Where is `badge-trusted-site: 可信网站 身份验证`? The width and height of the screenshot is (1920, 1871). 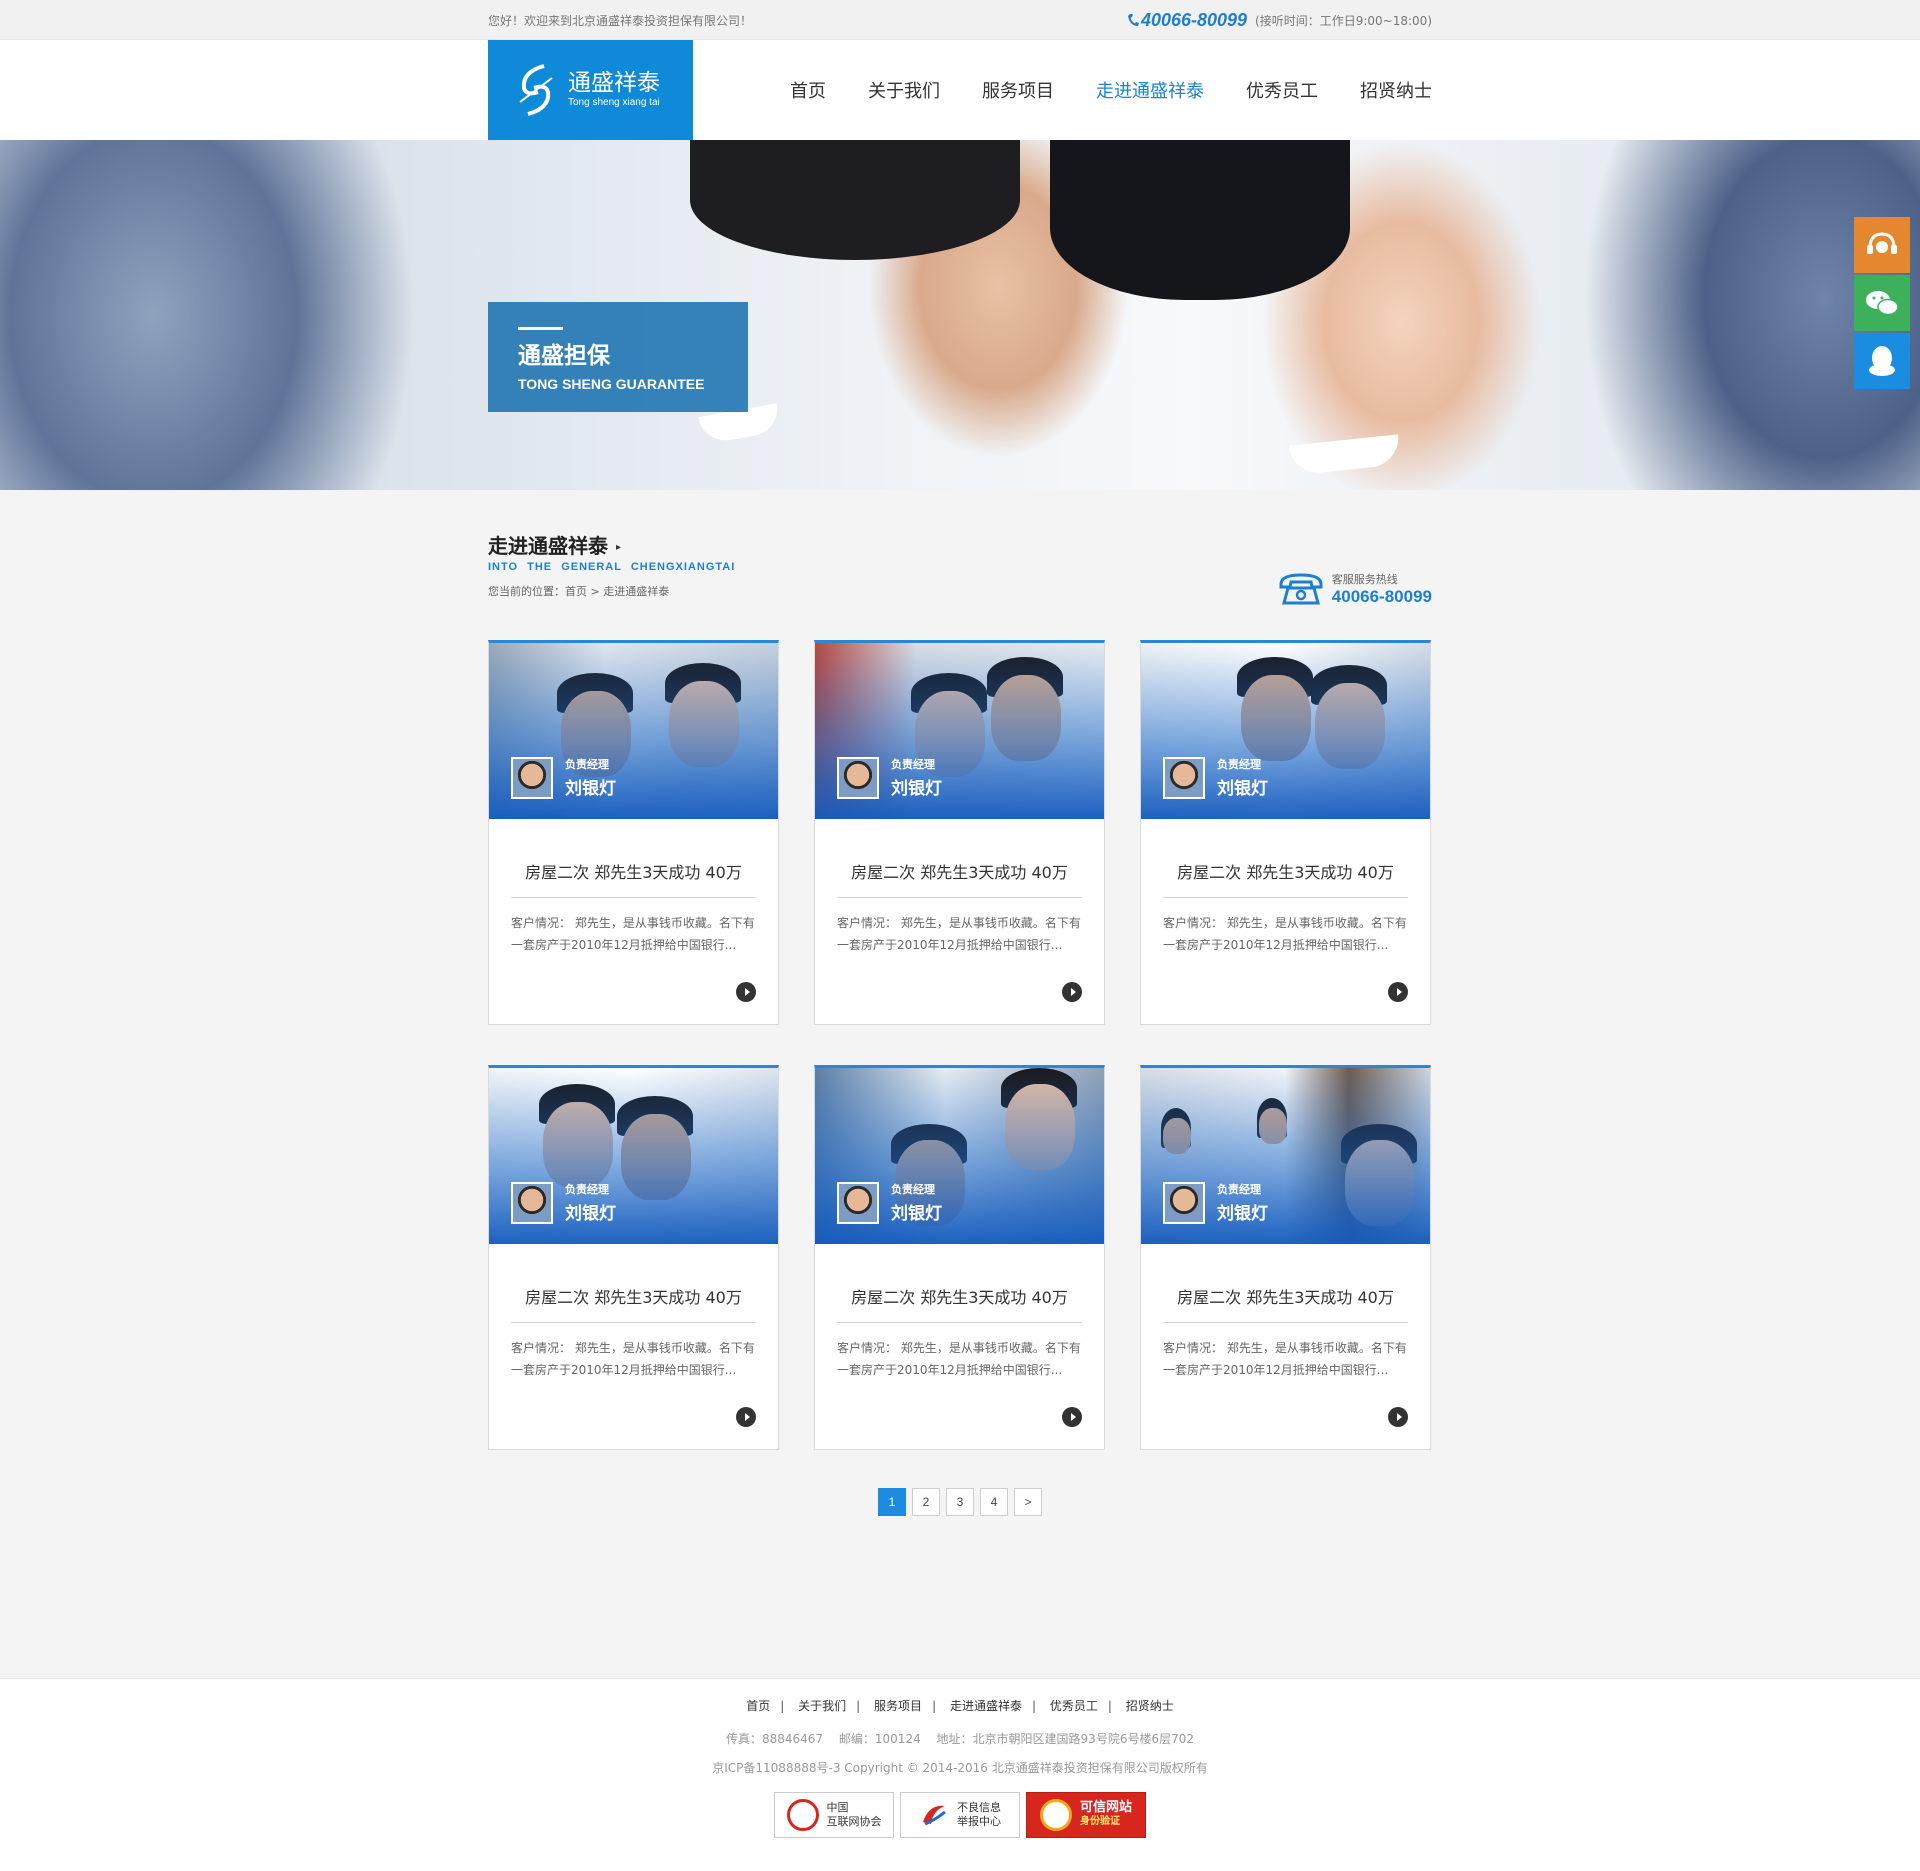
badge-trusted-site: 可信网站 身份验证 is located at coordinates (1086, 1815).